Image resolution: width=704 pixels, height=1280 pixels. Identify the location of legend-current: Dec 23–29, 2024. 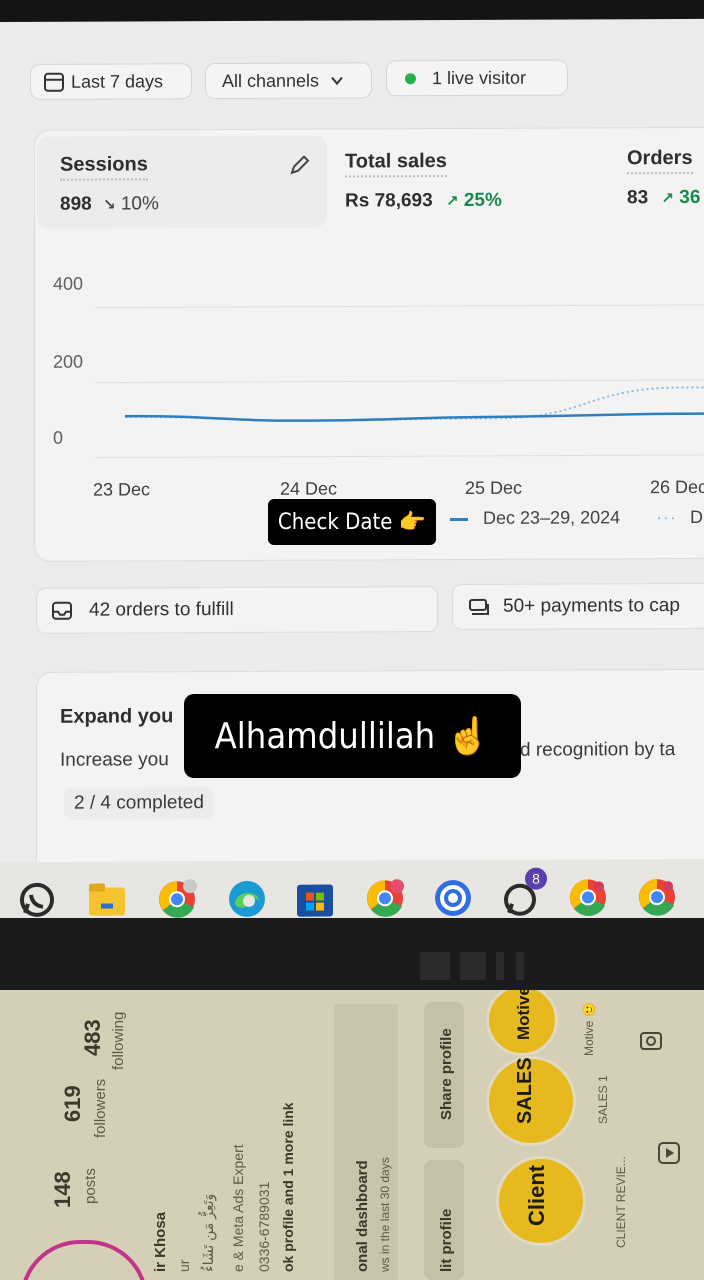
(535, 518).